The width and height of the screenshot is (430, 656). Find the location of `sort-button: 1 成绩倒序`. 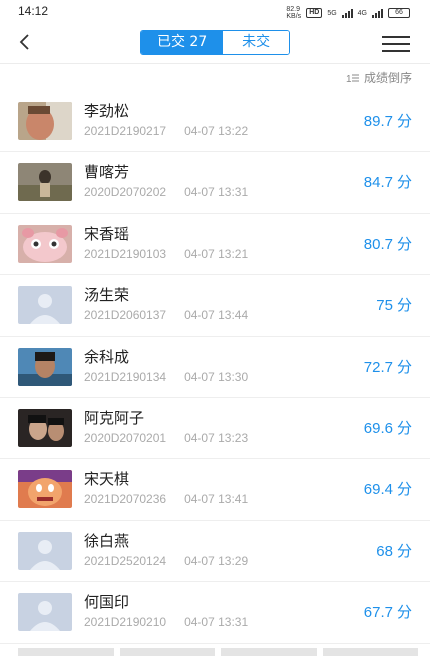

sort-button: 1 成绩倒序 is located at coordinates (379, 77).